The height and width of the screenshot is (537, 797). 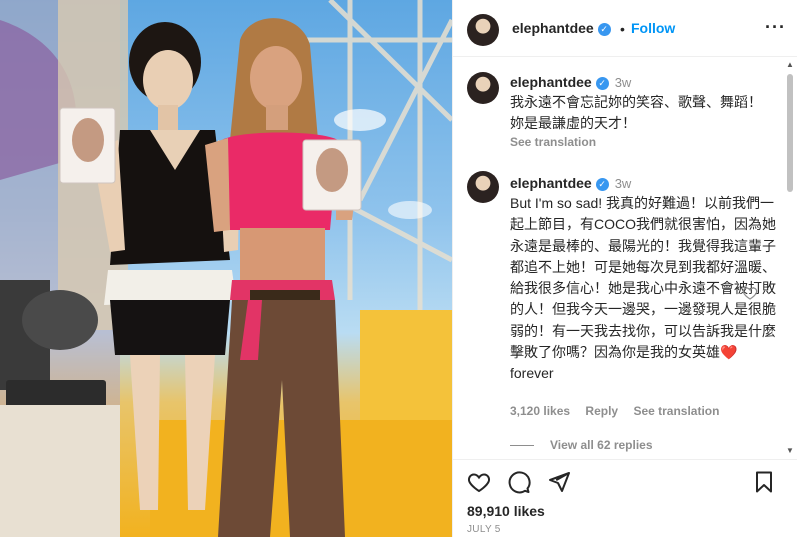 What do you see at coordinates (790, 64) in the screenshot?
I see `scroll-up-arrow-icon: ▲` at bounding box center [790, 64].